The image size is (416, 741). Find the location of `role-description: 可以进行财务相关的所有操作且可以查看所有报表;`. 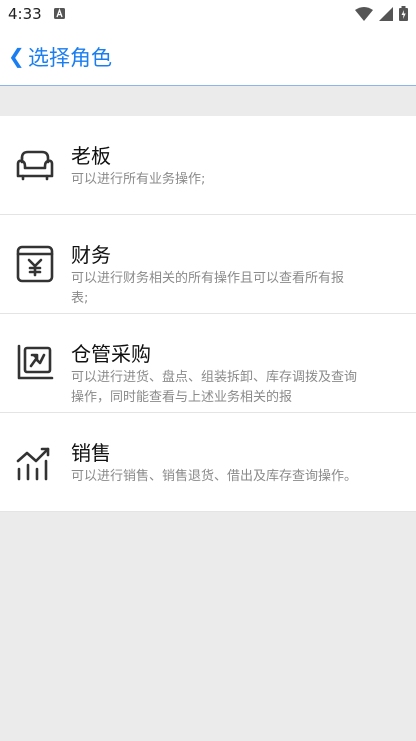

role-description: 可以进行财务相关的所有操作且可以查看所有报表; is located at coordinates (208, 288).